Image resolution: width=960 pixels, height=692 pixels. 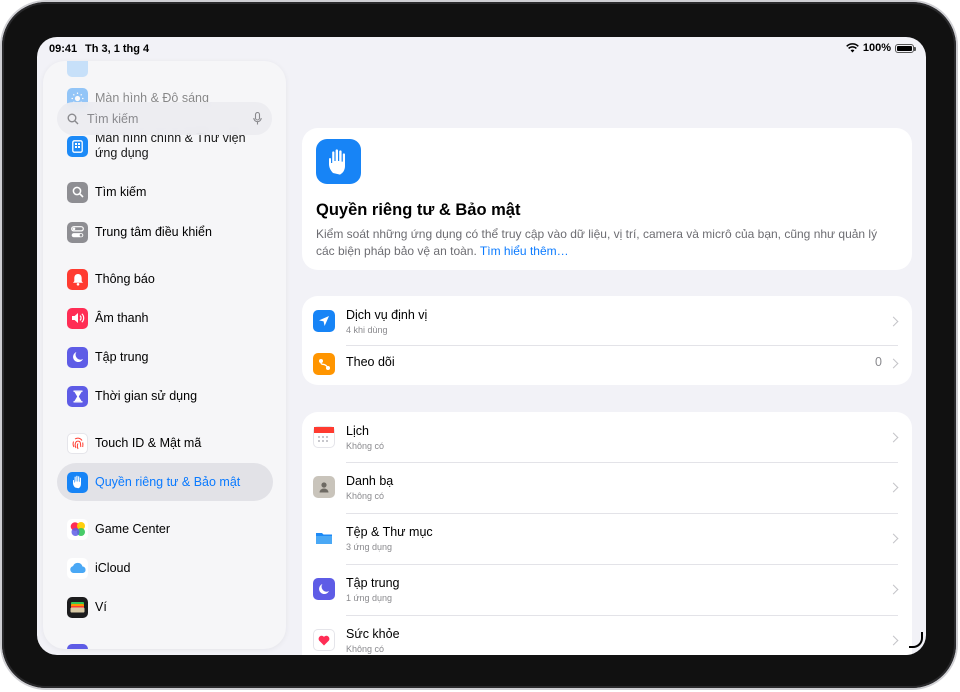 What do you see at coordinates (324, 538) in the screenshot?
I see `folder-icon` at bounding box center [324, 538].